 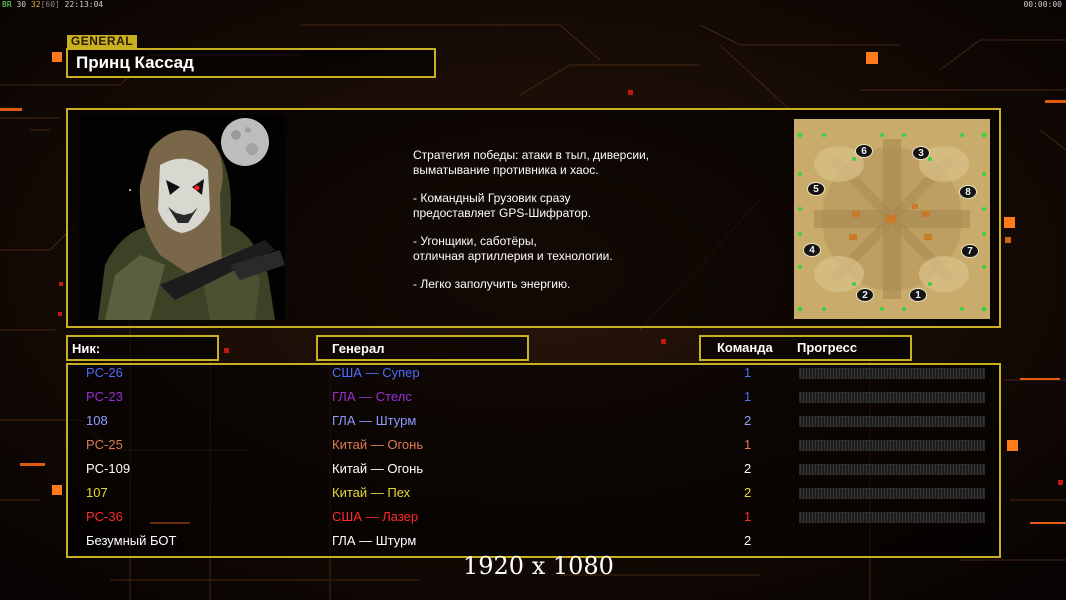 What do you see at coordinates (827, 347) in the screenshot?
I see `progress-header: Прогресс` at bounding box center [827, 347].